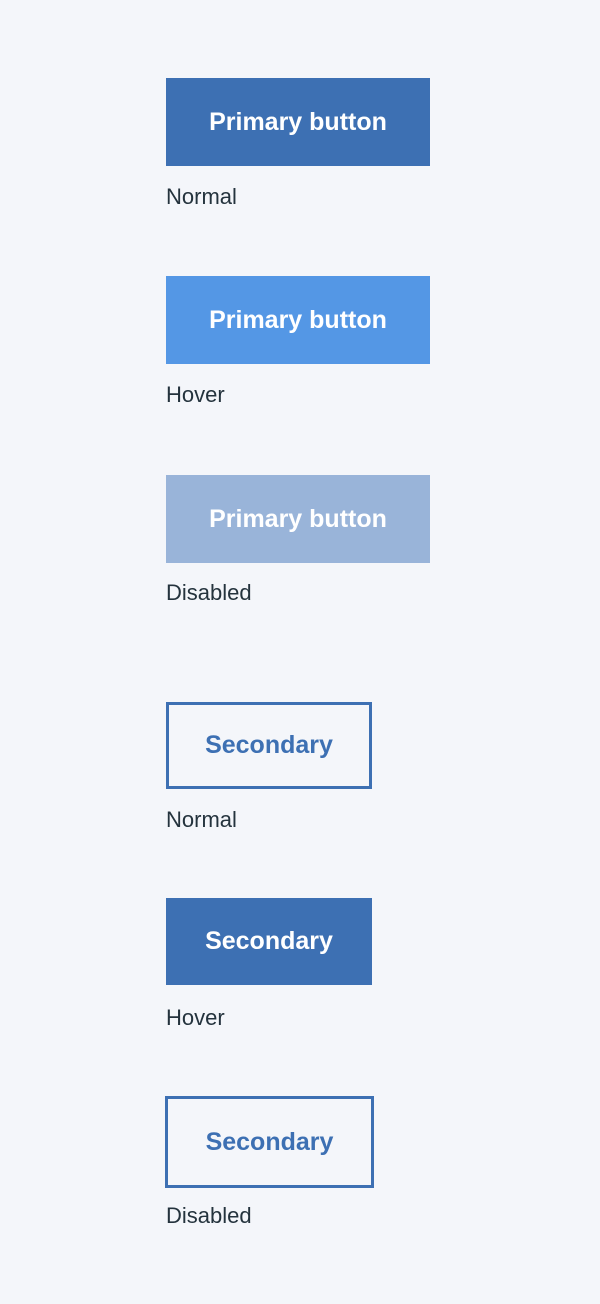 The width and height of the screenshot is (600, 1304). I want to click on primary-button-normal: Primary button, so click(298, 122).